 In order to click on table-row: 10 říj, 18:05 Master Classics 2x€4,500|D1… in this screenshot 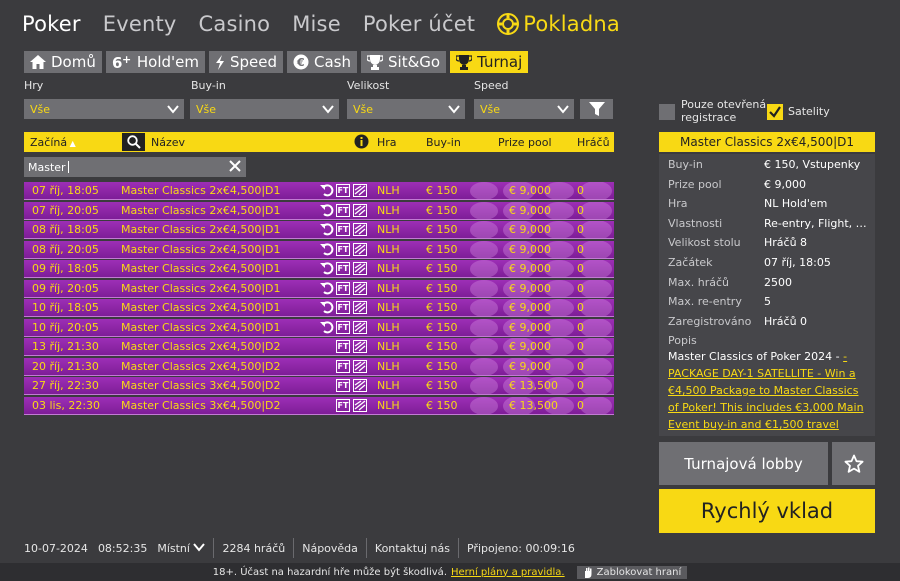, I will do `click(319, 308)`.